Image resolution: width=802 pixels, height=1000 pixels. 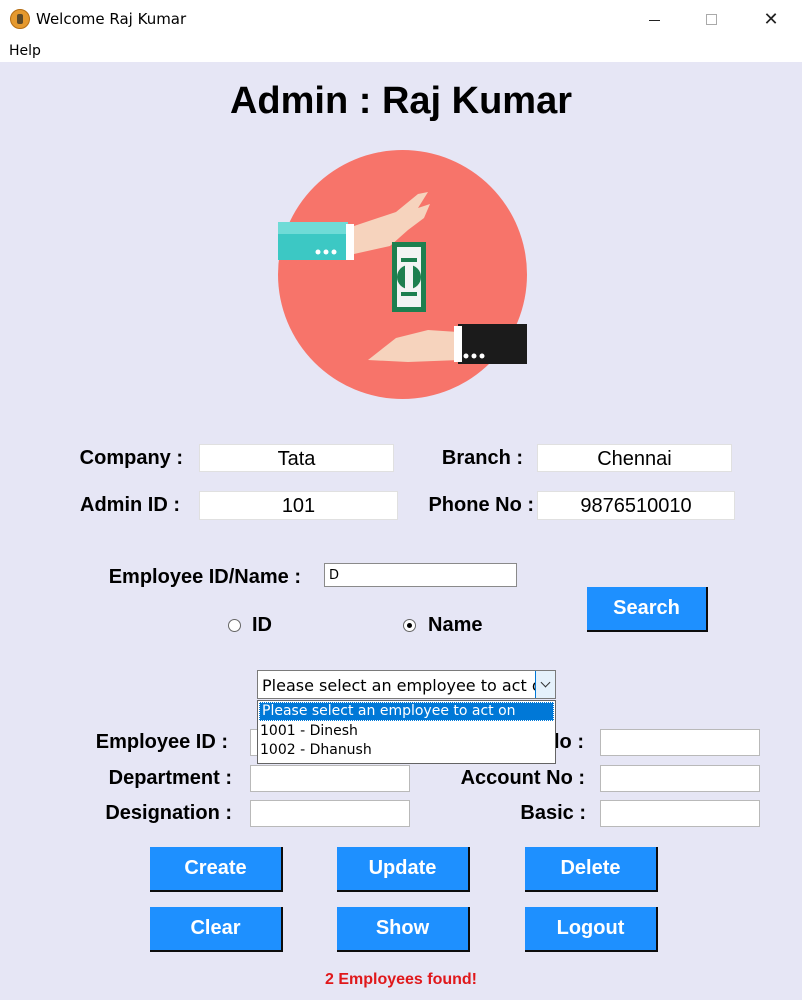 What do you see at coordinates (591, 929) in the screenshot?
I see `logout-button: Logout` at bounding box center [591, 929].